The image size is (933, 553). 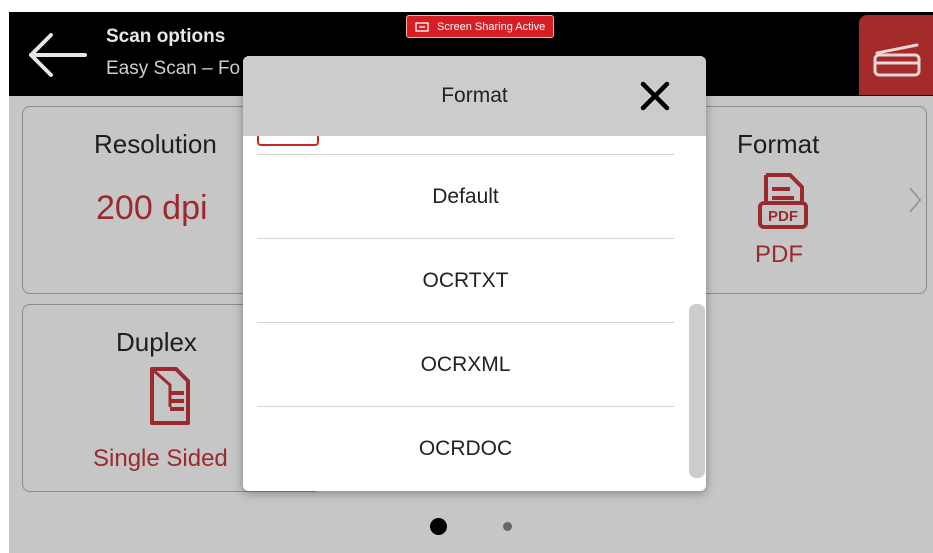 I want to click on screen-sharing-badge: Screen Sharing Active, so click(x=480, y=26).